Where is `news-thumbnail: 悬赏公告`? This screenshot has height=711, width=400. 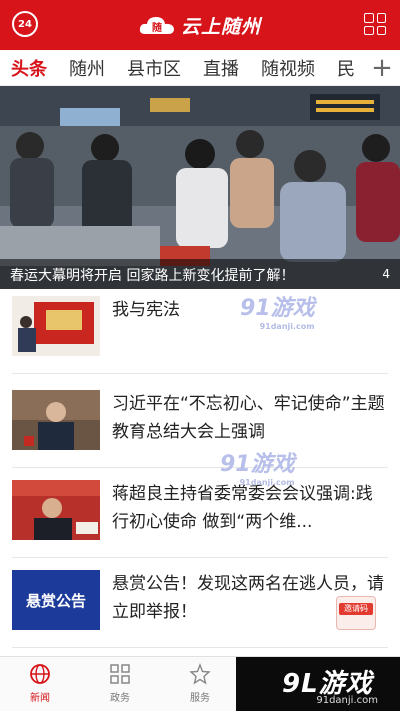
news-thumbnail: 悬赏公告 is located at coordinates (56, 600).